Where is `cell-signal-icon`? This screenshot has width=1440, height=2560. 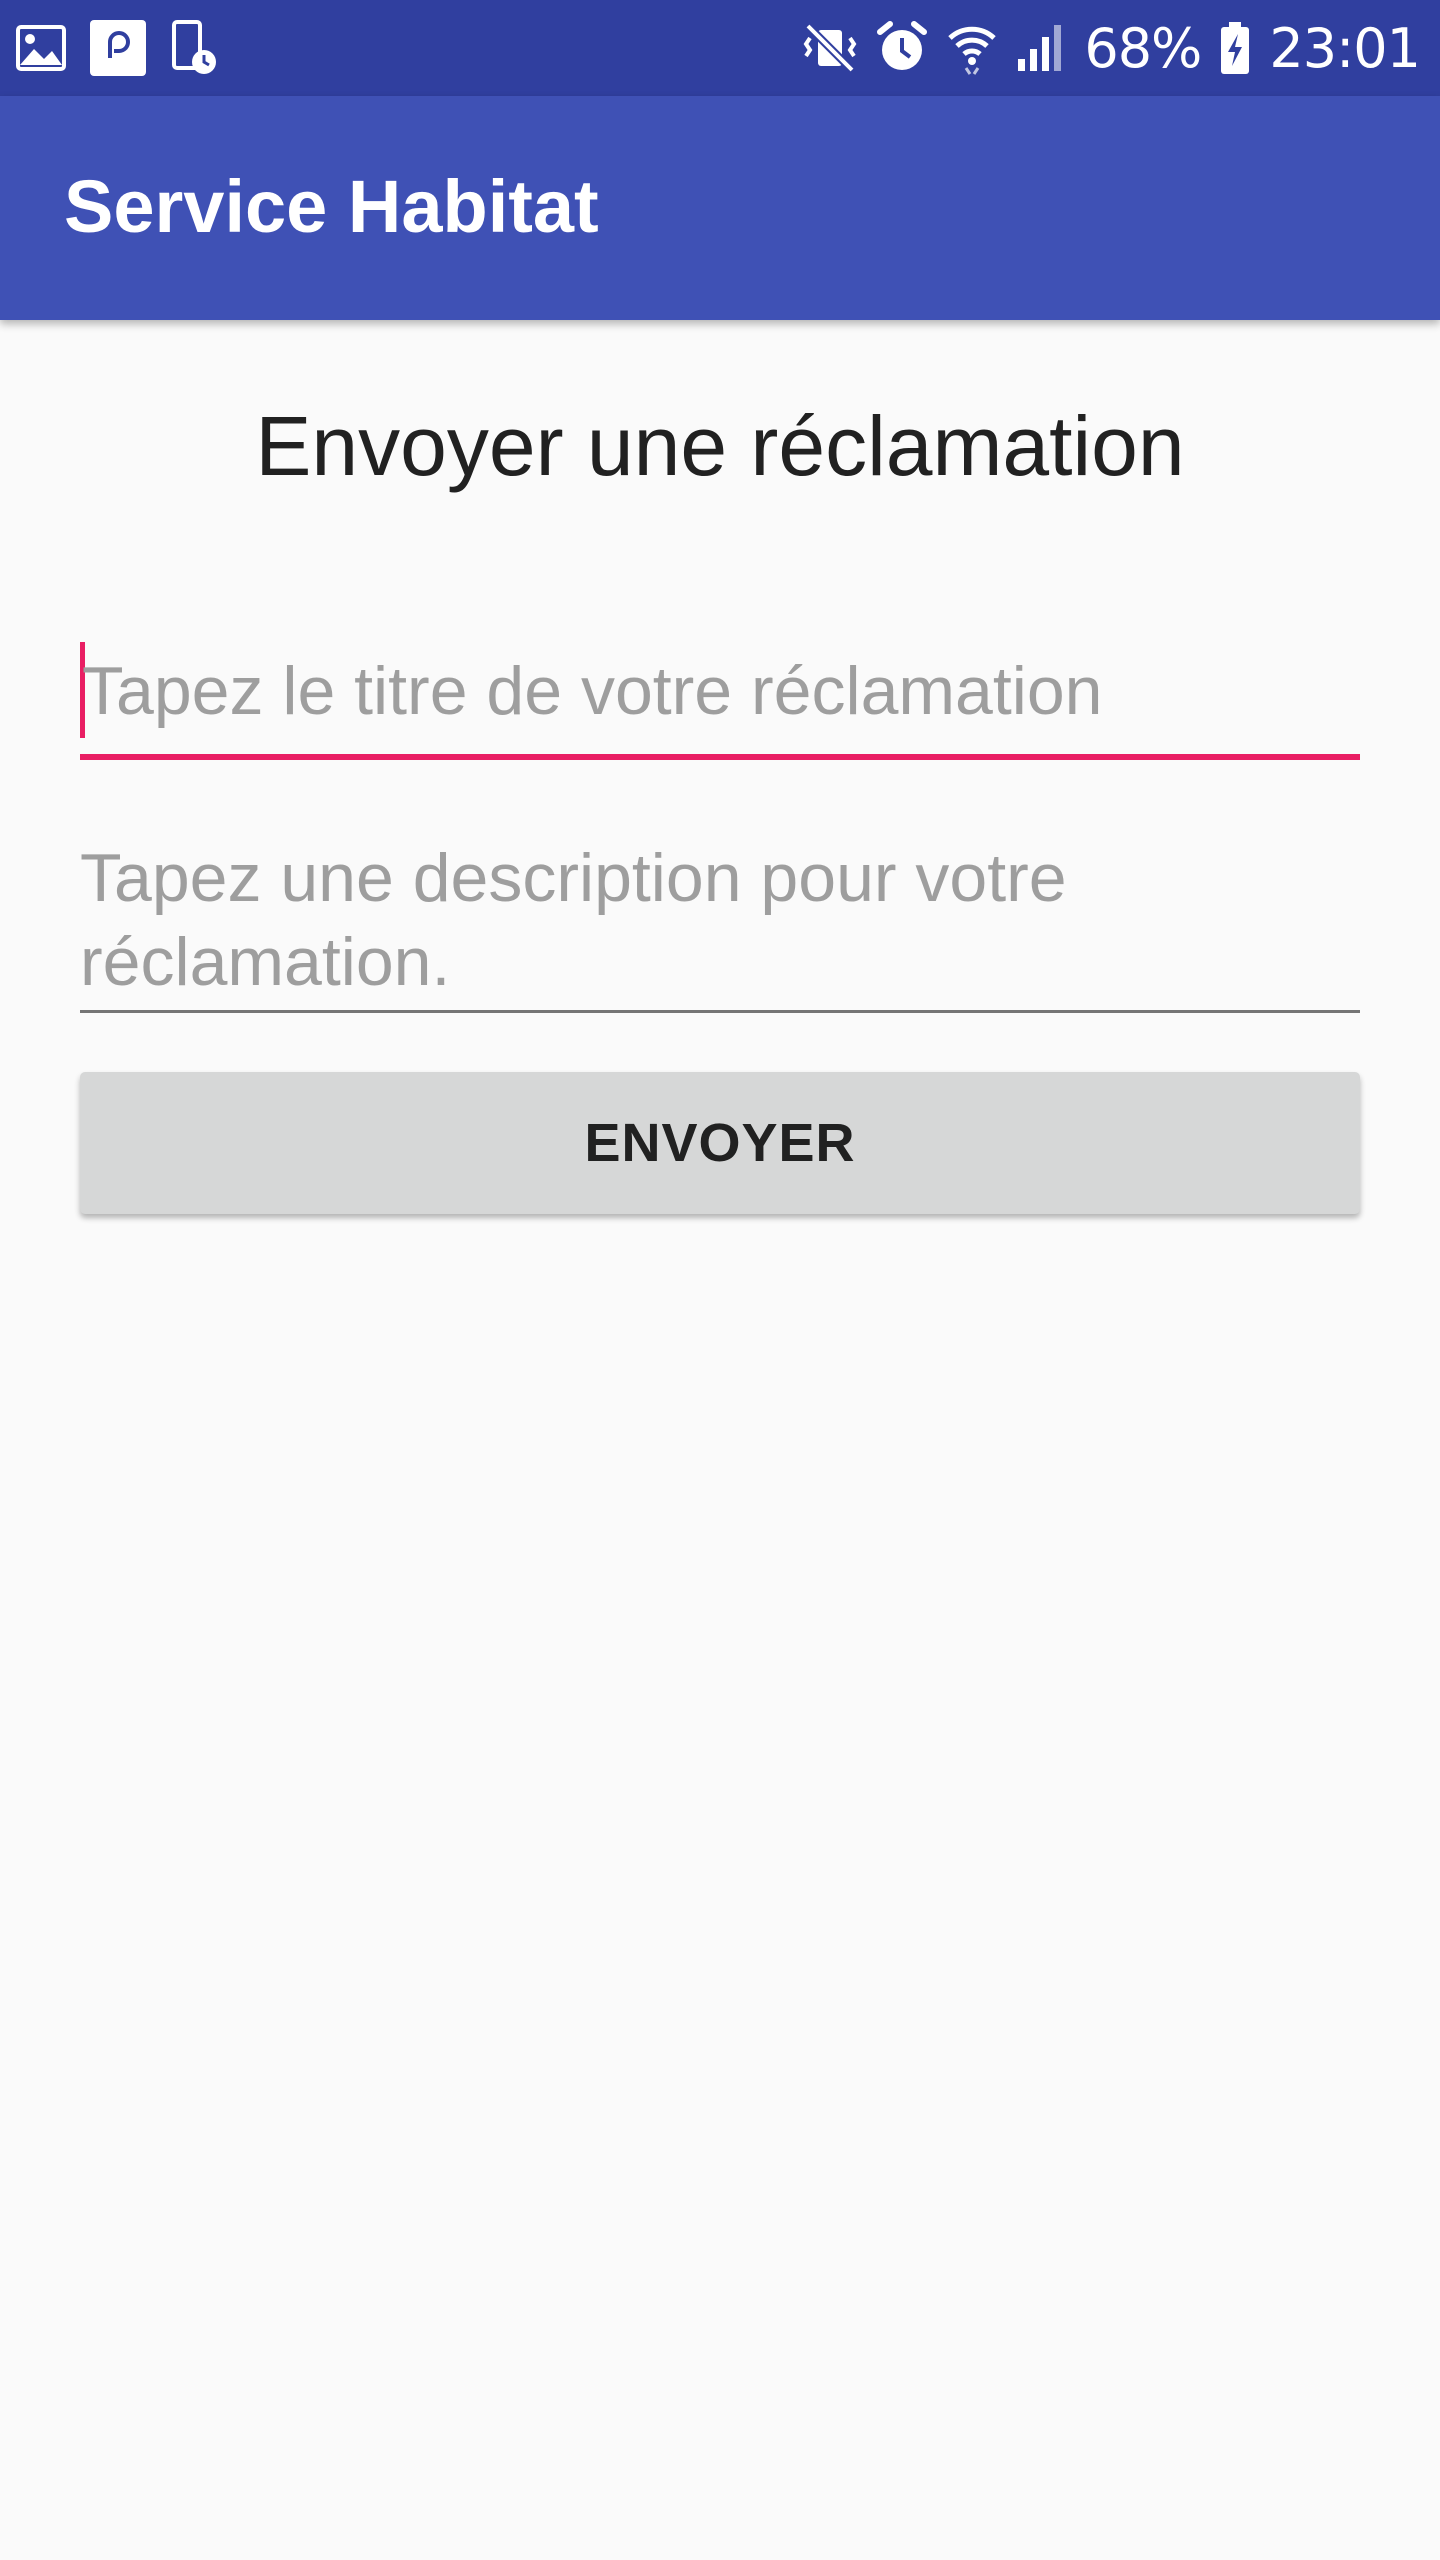
cell-signal-icon is located at coordinates (1041, 48).